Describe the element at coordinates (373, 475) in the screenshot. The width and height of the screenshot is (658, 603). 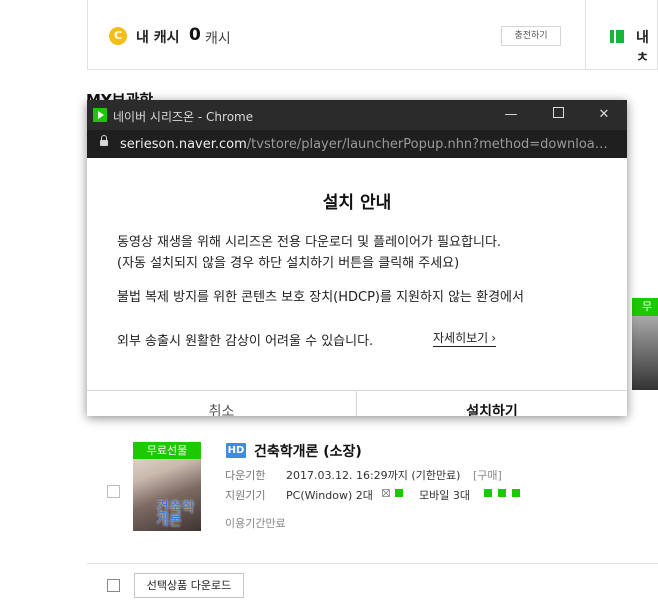
I see `download-deadline-value: 2017.03.12. 16:29까지 (기한만료)` at that location.